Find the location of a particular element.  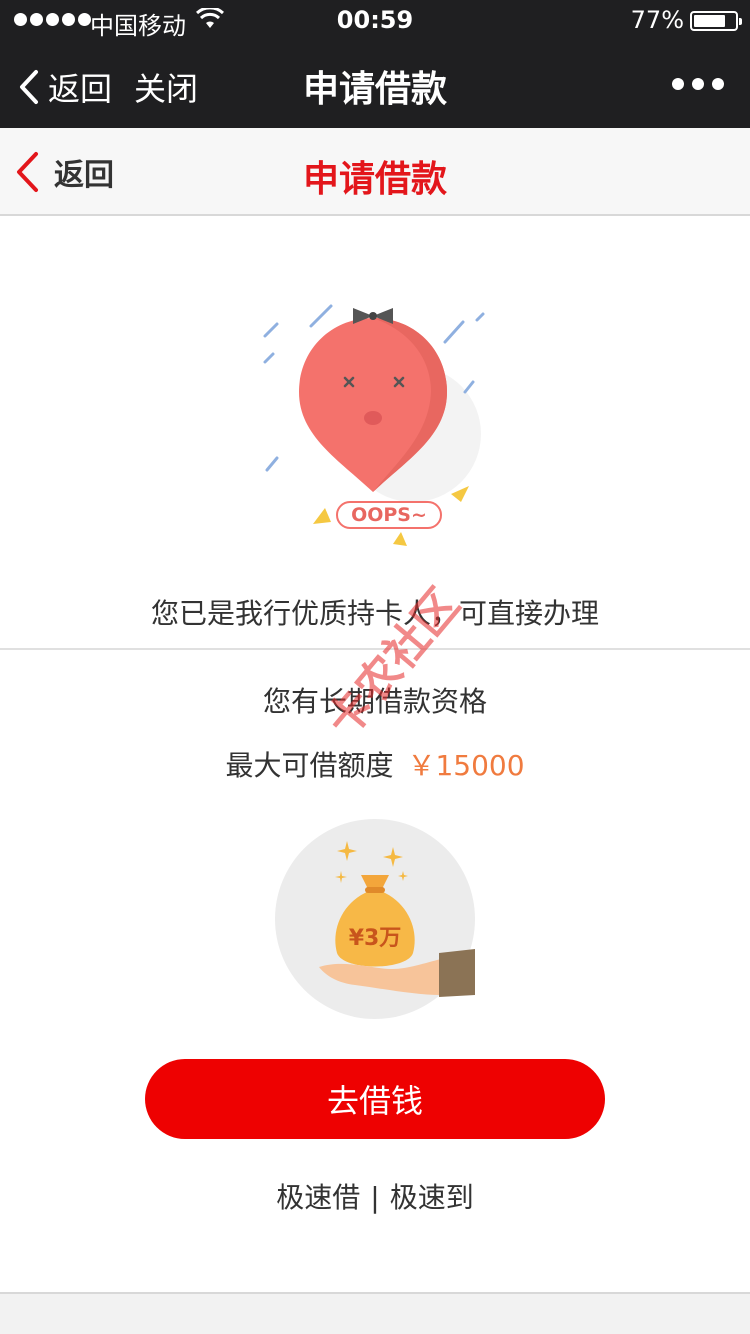

more-options-icon is located at coordinates (698, 84).